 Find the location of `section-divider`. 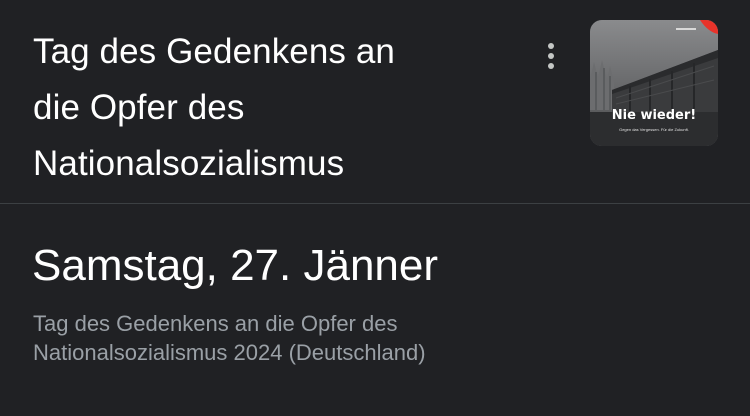

section-divider is located at coordinates (375, 203).